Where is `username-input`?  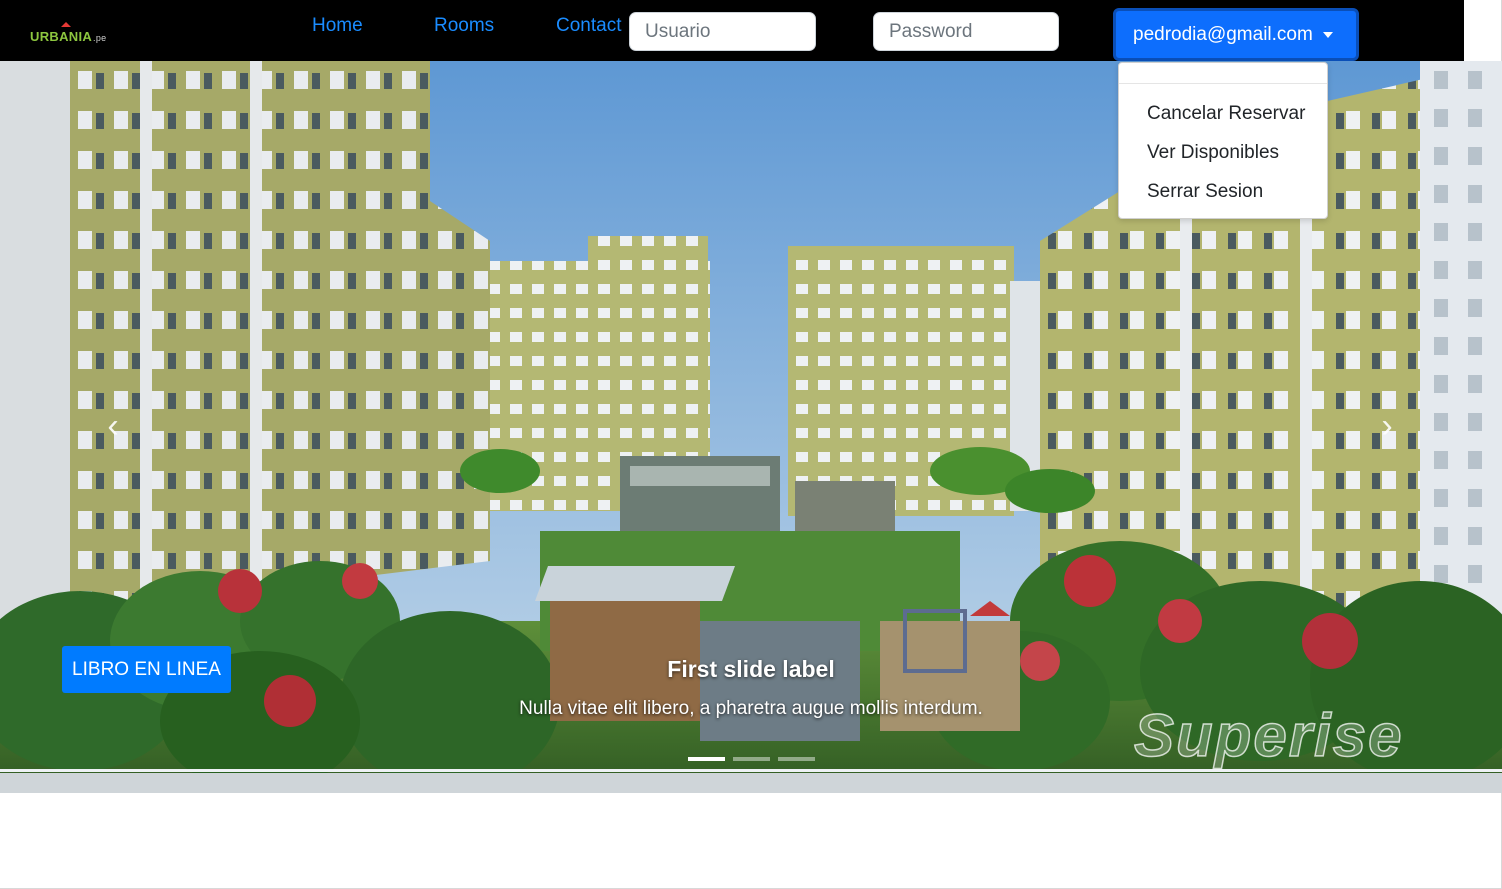
username-input is located at coordinates (722, 31).